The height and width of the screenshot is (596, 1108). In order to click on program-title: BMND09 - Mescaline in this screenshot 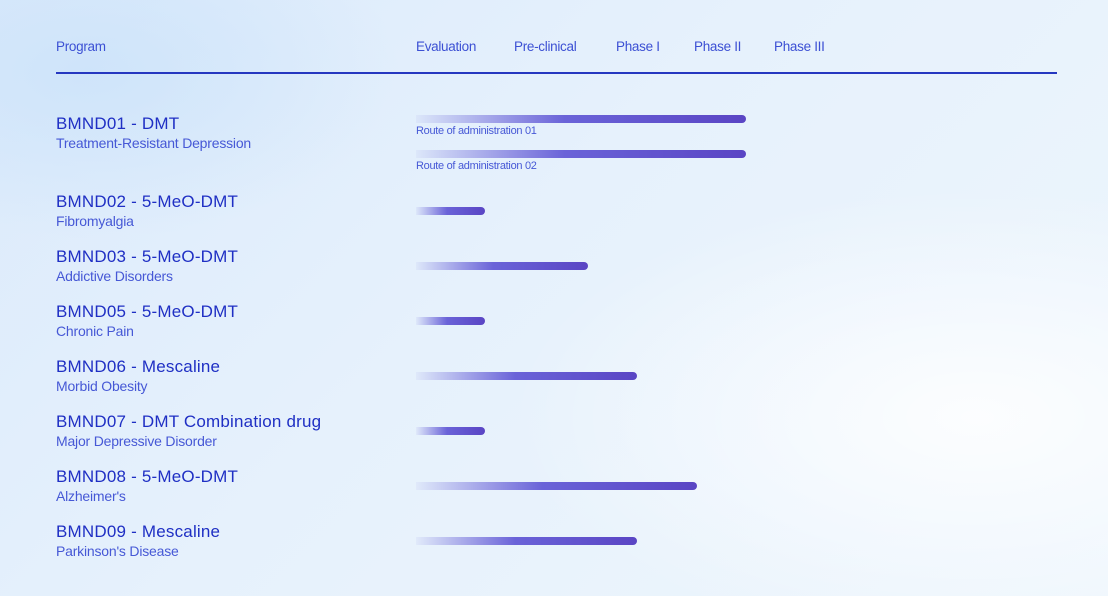, I will do `click(138, 531)`.